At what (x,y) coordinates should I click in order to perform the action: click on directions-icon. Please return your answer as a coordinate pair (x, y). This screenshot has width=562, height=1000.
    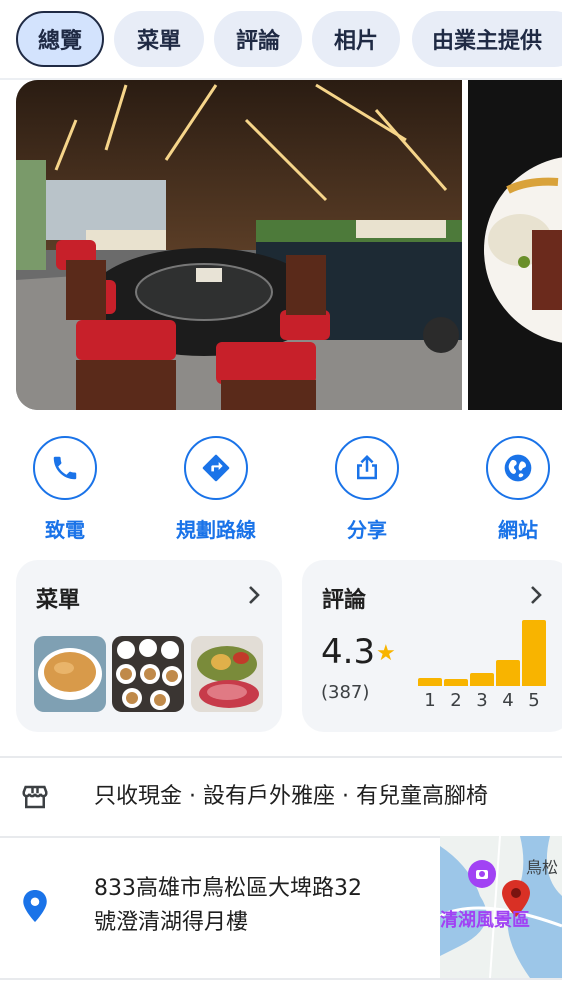
    Looking at the image, I should click on (216, 468).